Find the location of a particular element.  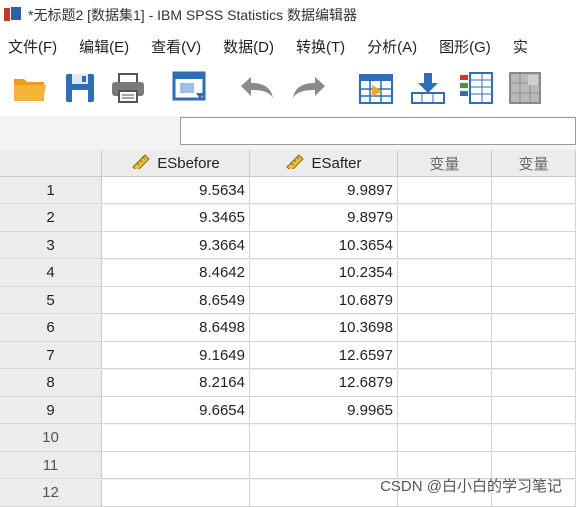

open-folder-icon is located at coordinates (30, 88).